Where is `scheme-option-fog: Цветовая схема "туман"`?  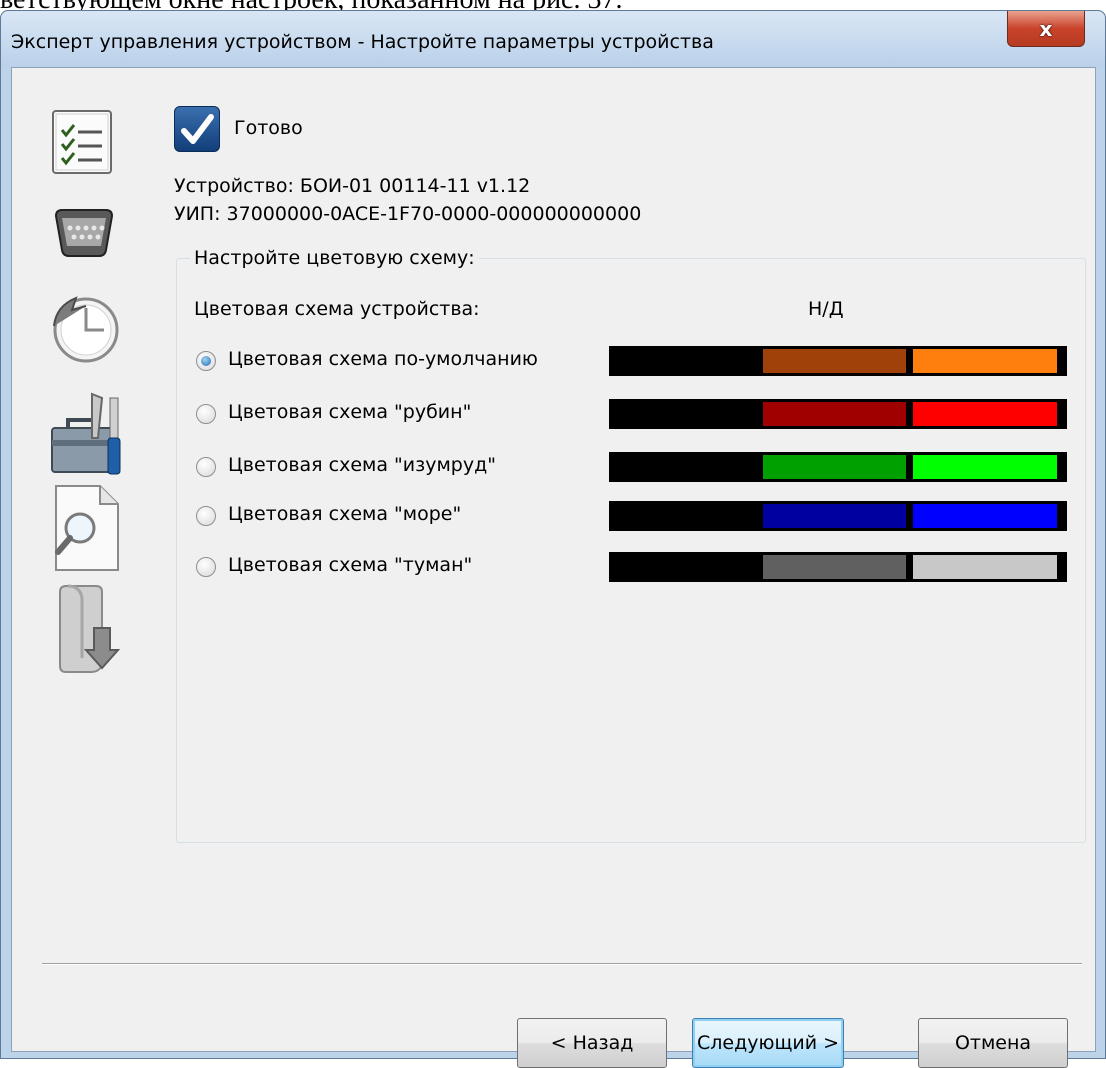 scheme-option-fog: Цветовая схема "туман" is located at coordinates (634, 569).